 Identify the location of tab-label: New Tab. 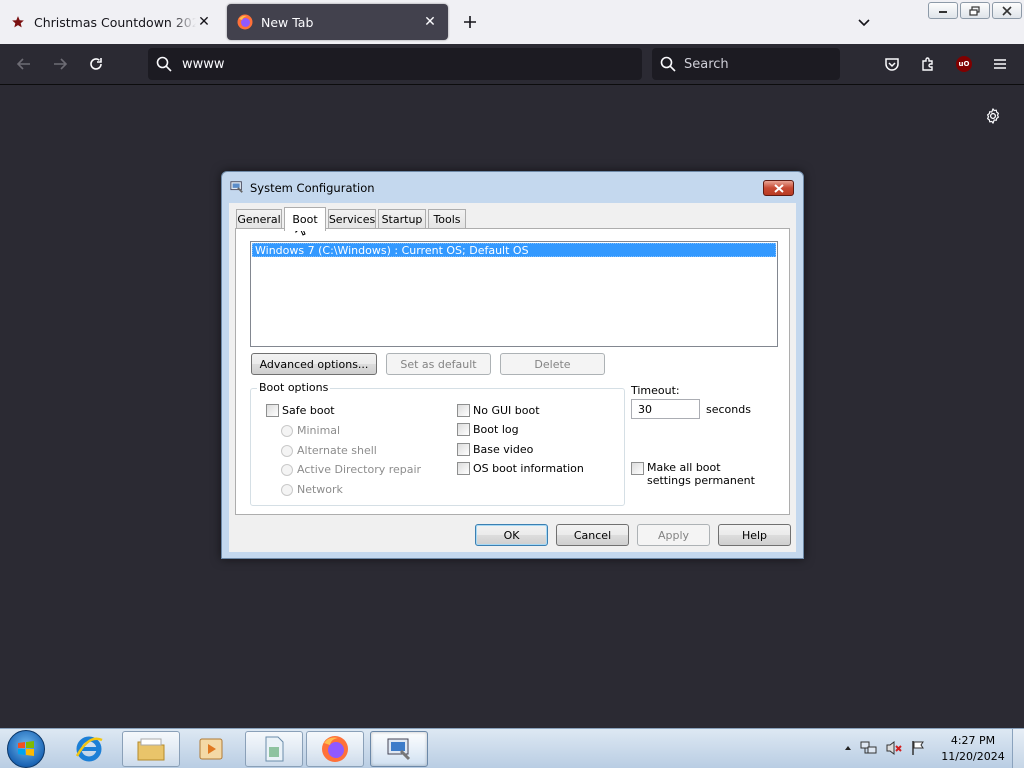
(287, 22).